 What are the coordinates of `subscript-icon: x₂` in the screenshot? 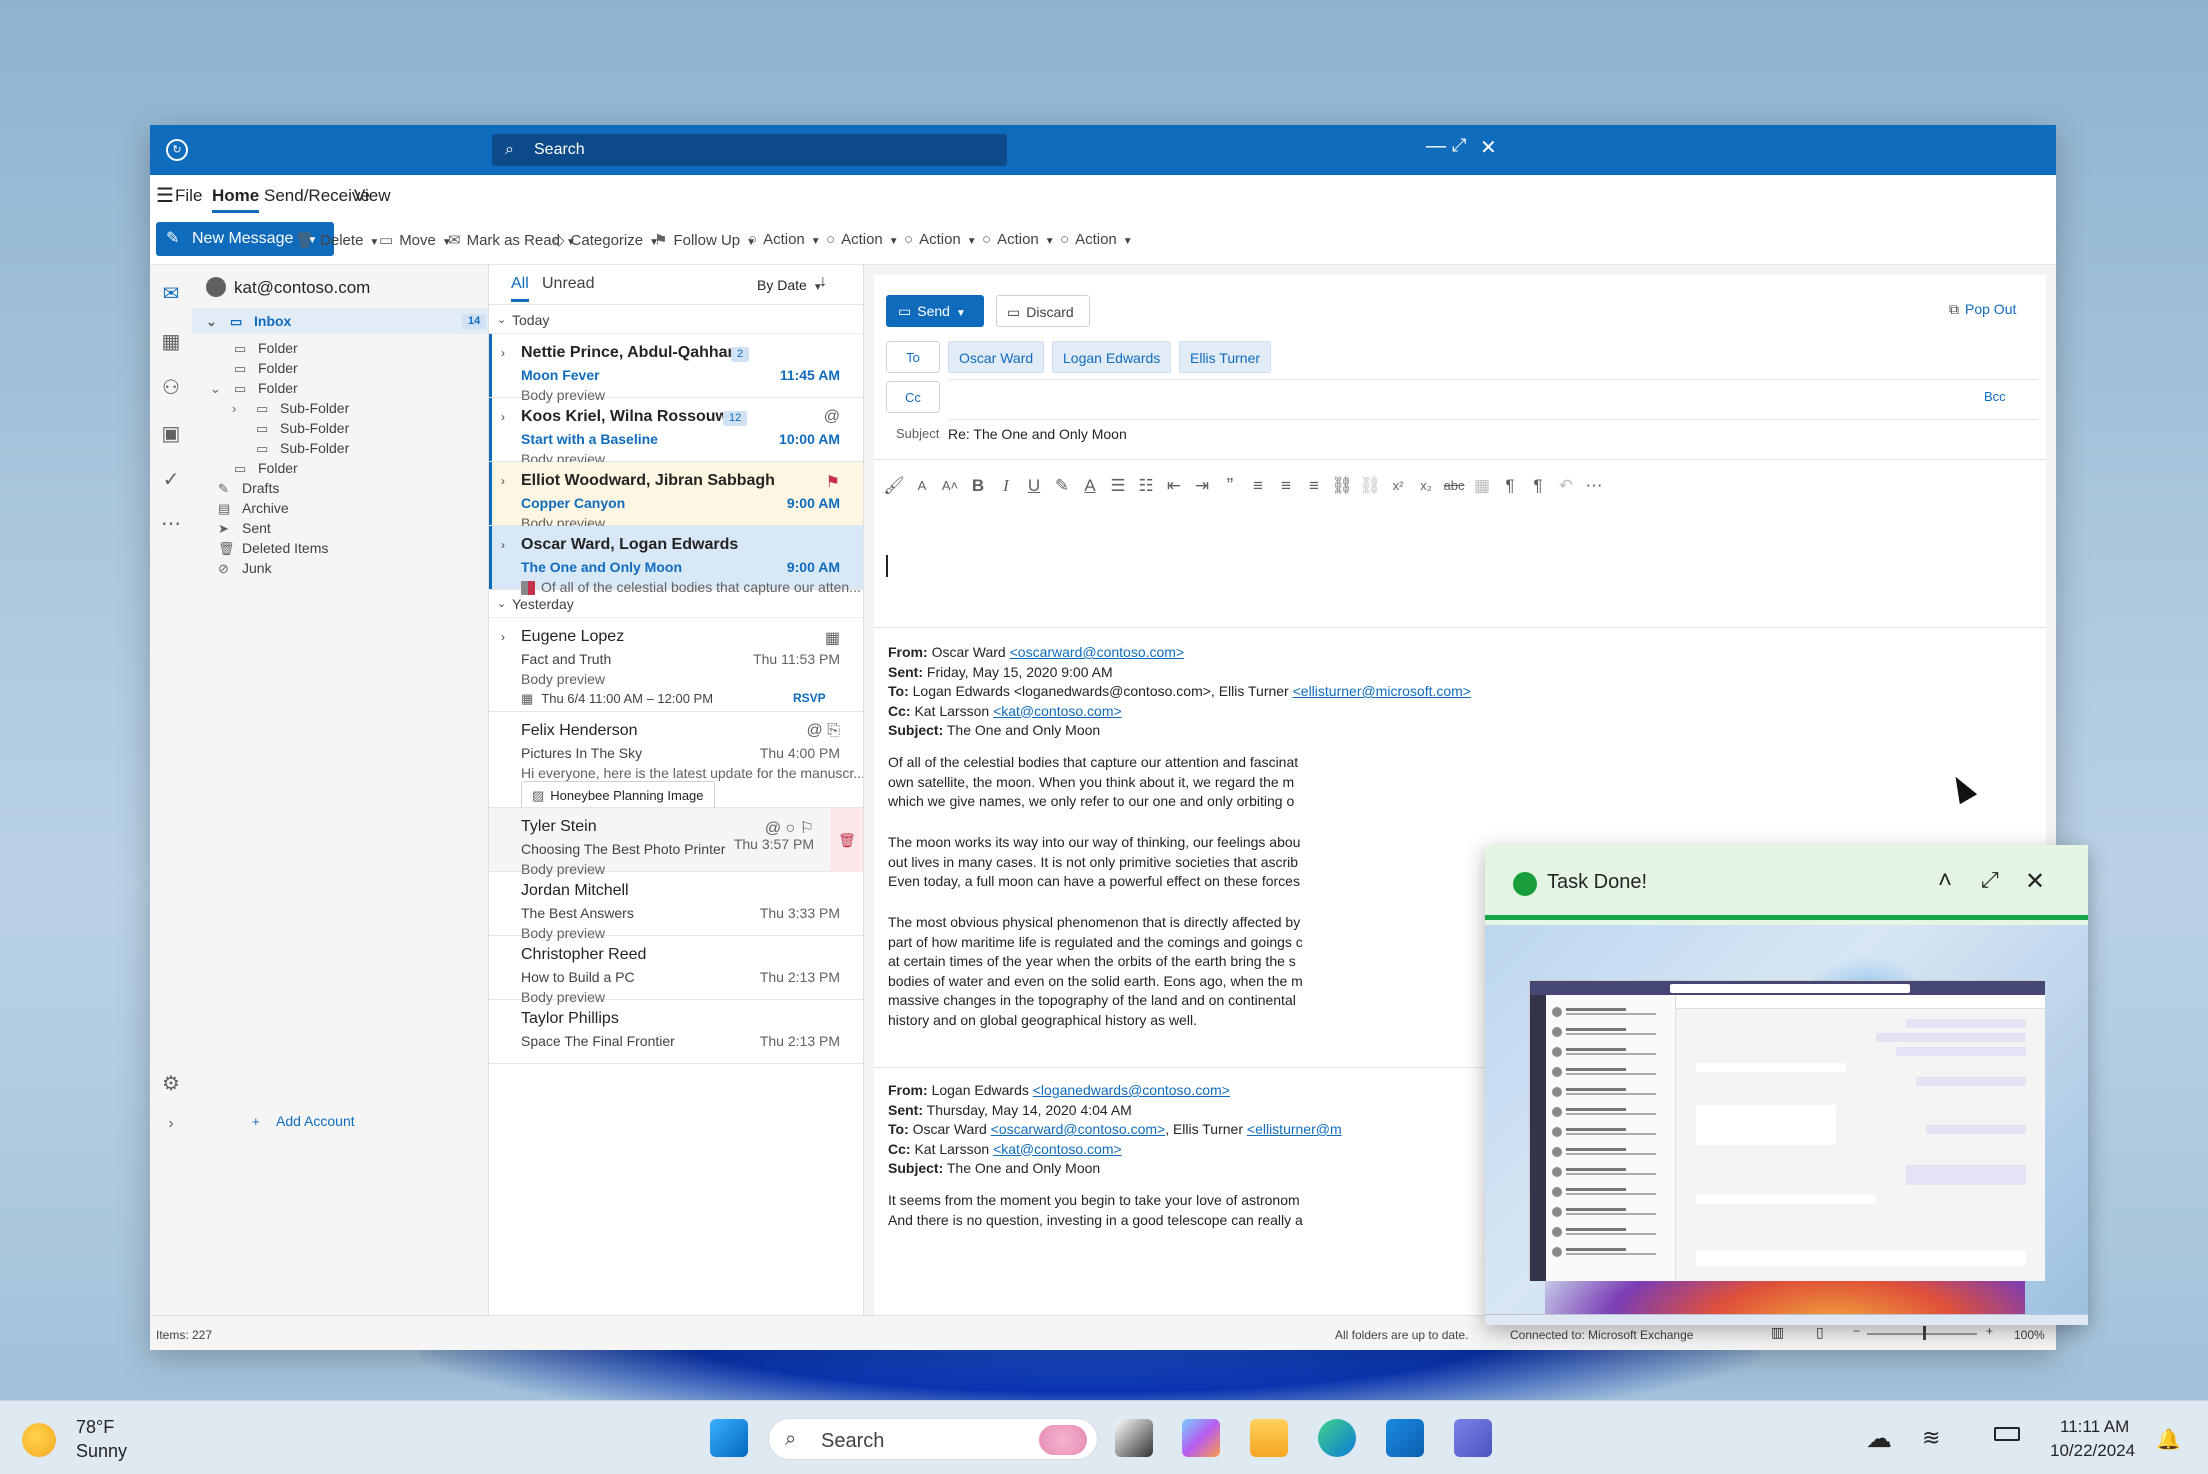 It's located at (1426, 486).